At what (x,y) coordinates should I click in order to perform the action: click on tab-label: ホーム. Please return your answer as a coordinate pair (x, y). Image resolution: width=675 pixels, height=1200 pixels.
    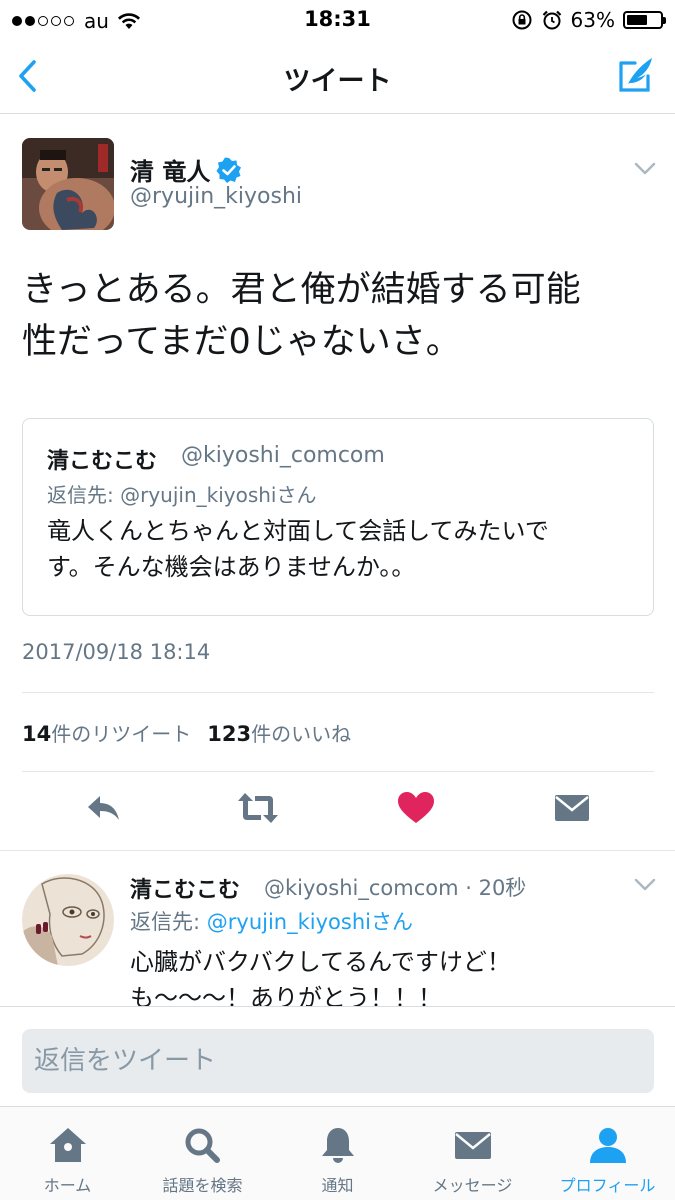
    Looking at the image, I should click on (67, 1185).